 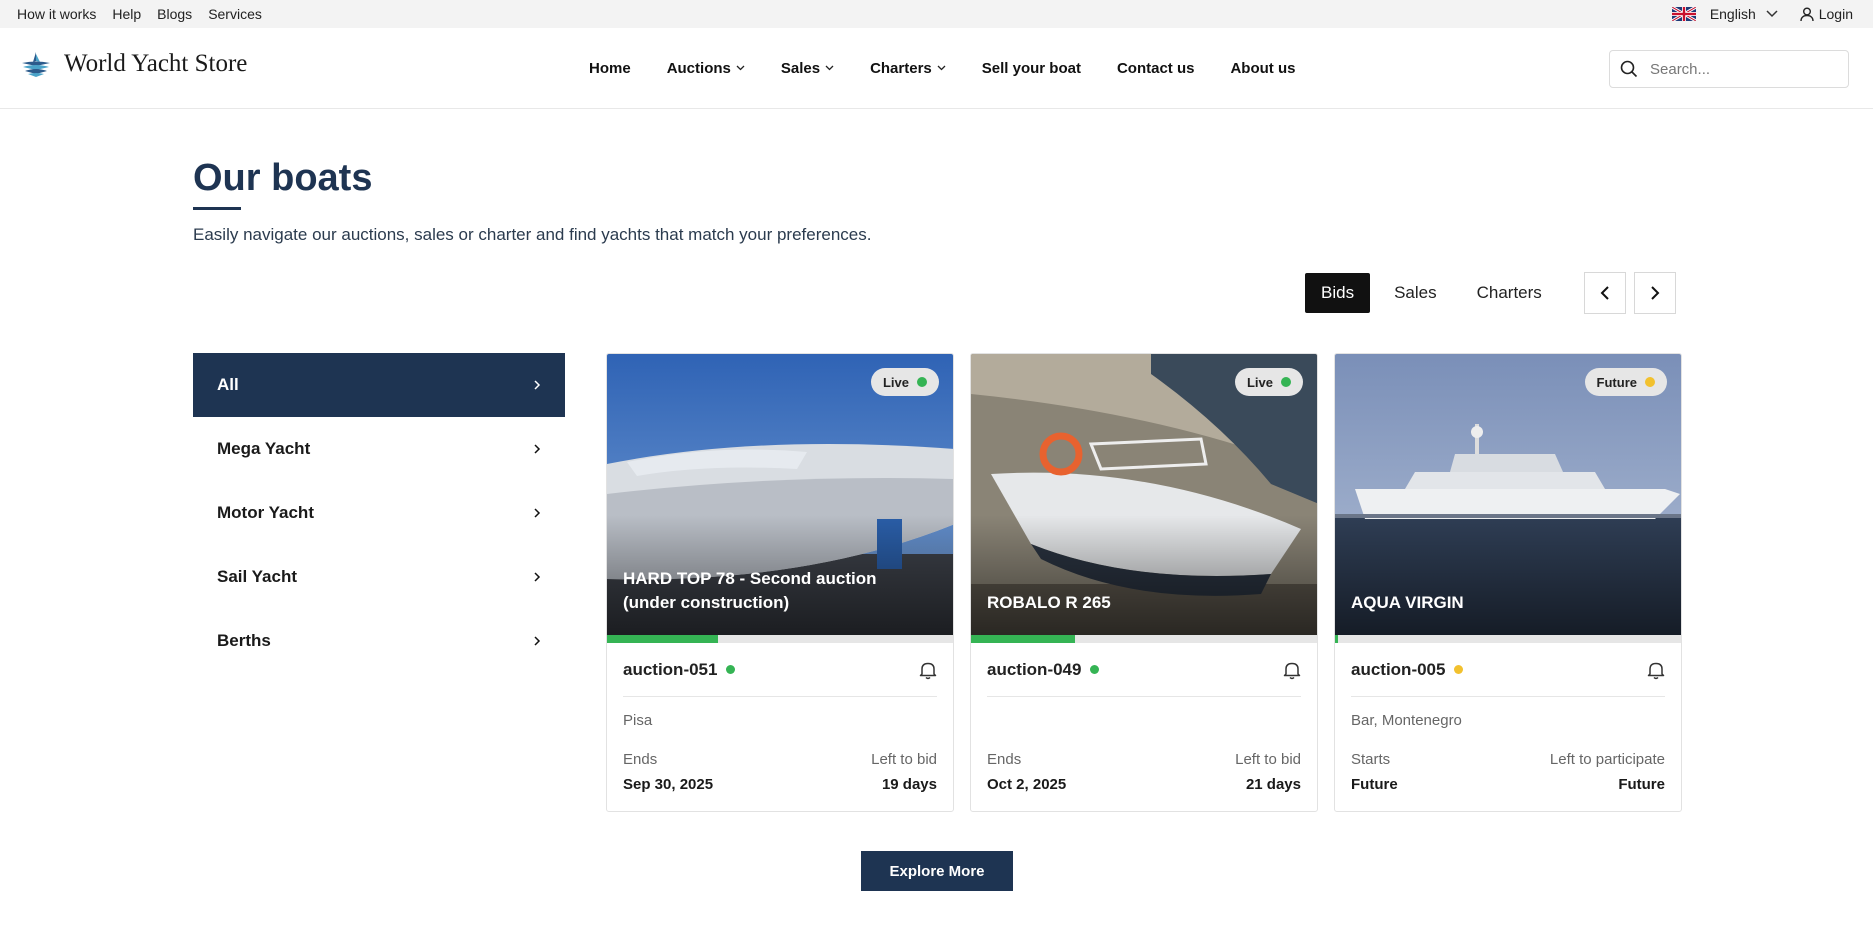 I want to click on starts-label: Starts, so click(x=1371, y=759).